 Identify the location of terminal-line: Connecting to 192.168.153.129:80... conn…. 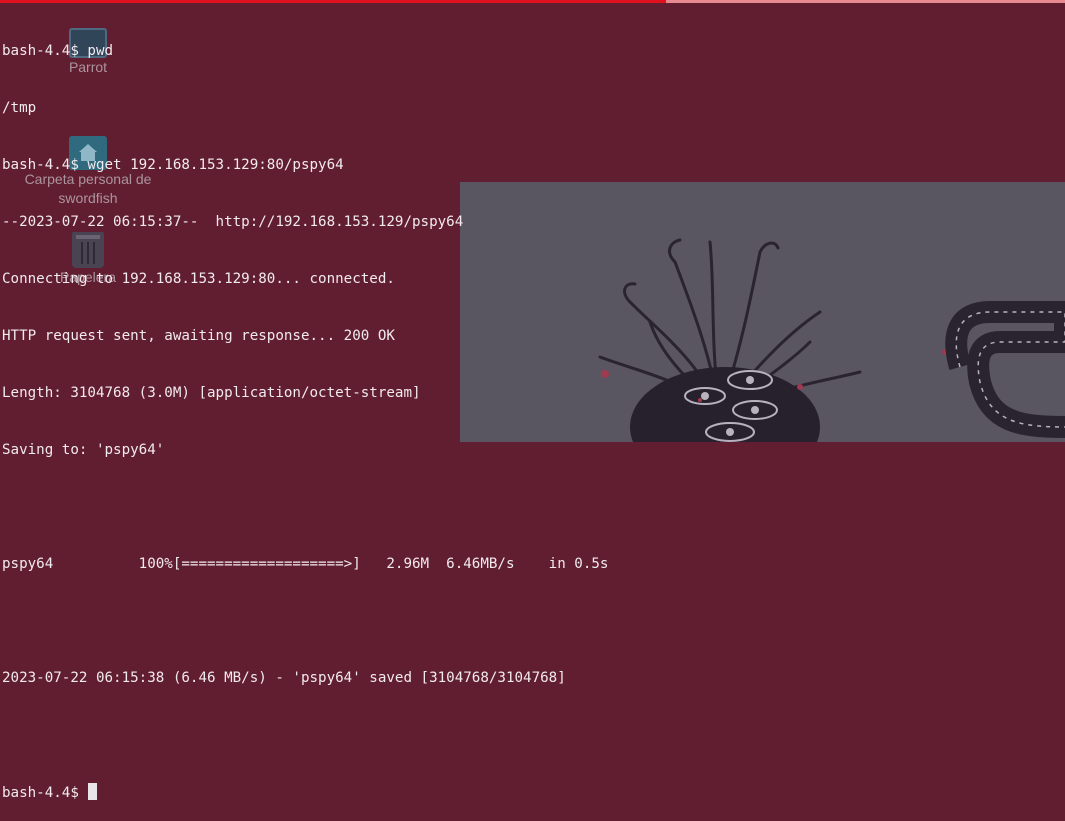
(198, 279).